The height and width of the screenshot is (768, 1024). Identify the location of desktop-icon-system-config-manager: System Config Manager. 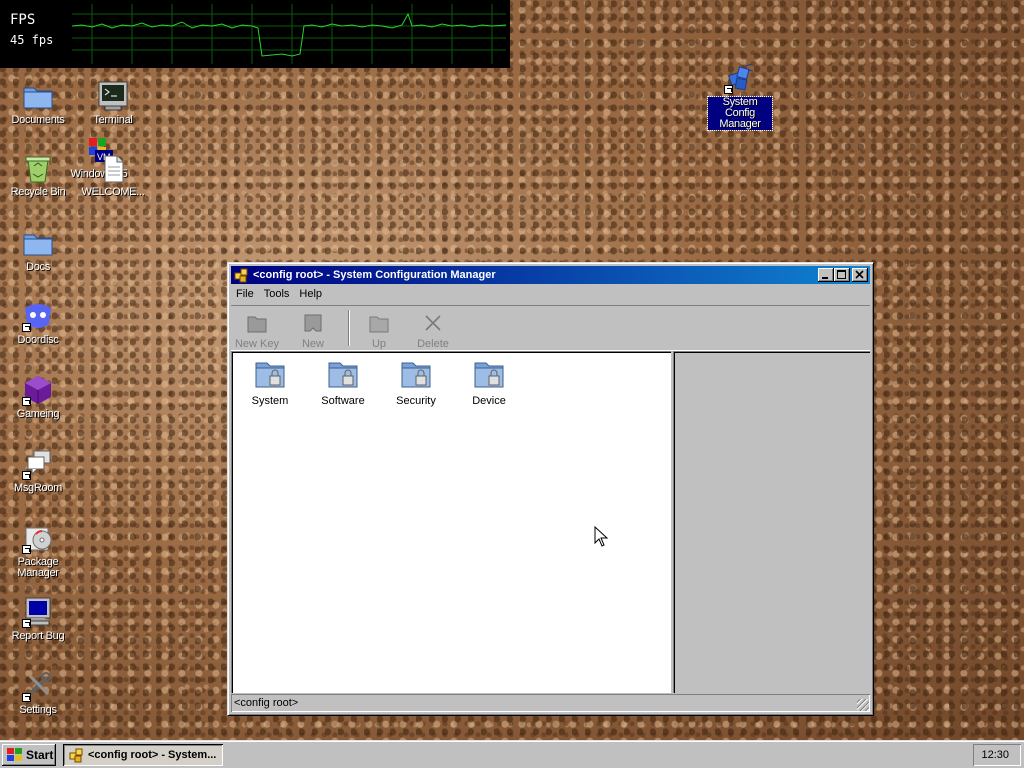
(740, 96).